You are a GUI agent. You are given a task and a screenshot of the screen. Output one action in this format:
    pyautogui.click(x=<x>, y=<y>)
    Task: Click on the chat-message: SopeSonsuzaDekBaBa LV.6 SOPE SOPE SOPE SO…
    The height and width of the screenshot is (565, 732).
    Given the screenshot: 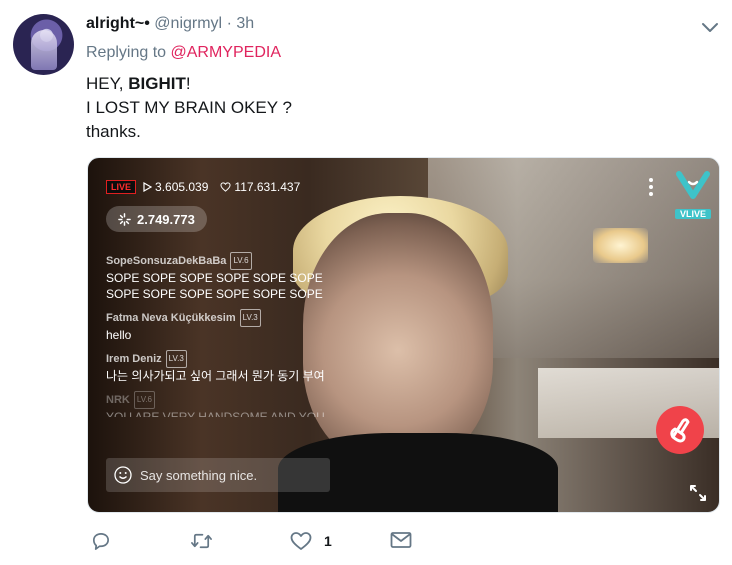 What is the action you would take?
    pyautogui.click(x=221, y=277)
    